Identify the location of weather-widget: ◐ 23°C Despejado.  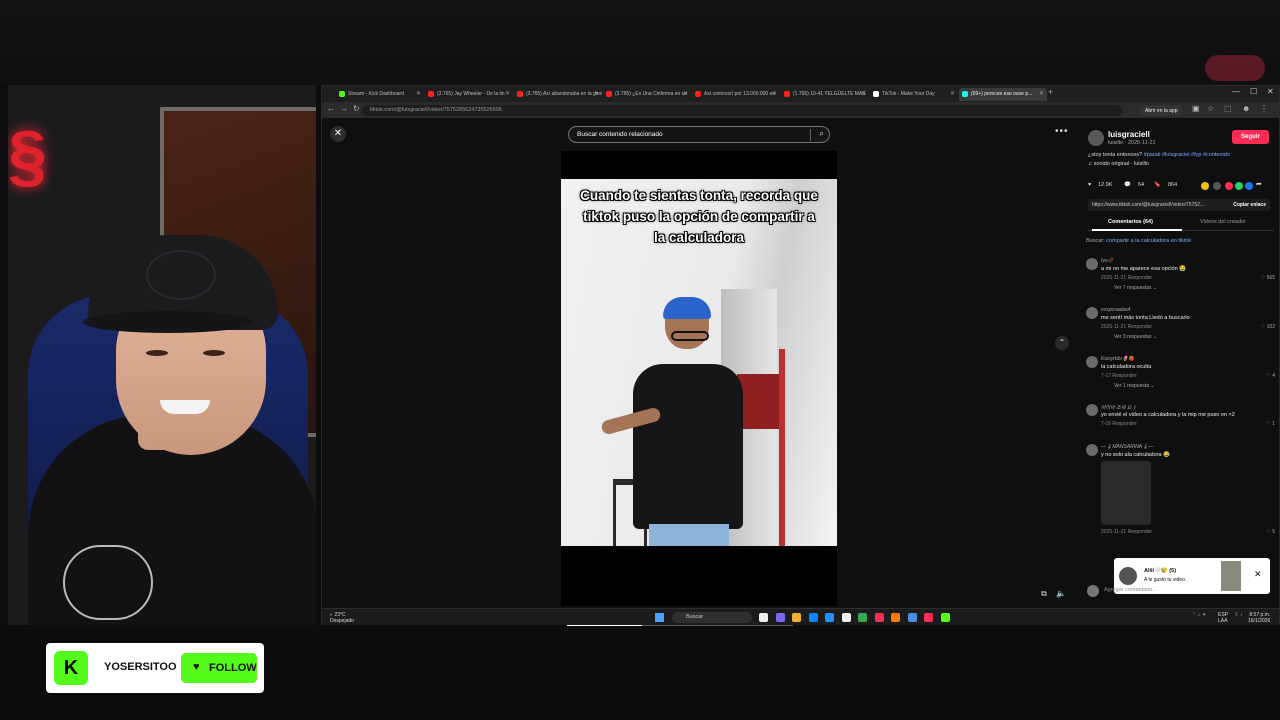
(342, 618).